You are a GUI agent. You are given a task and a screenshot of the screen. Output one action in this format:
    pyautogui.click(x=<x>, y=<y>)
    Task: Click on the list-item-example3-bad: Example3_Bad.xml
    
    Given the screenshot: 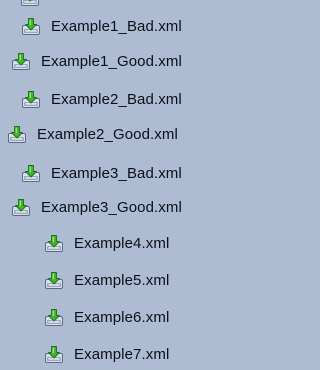 What is the action you would take?
    pyautogui.click(x=101, y=174)
    